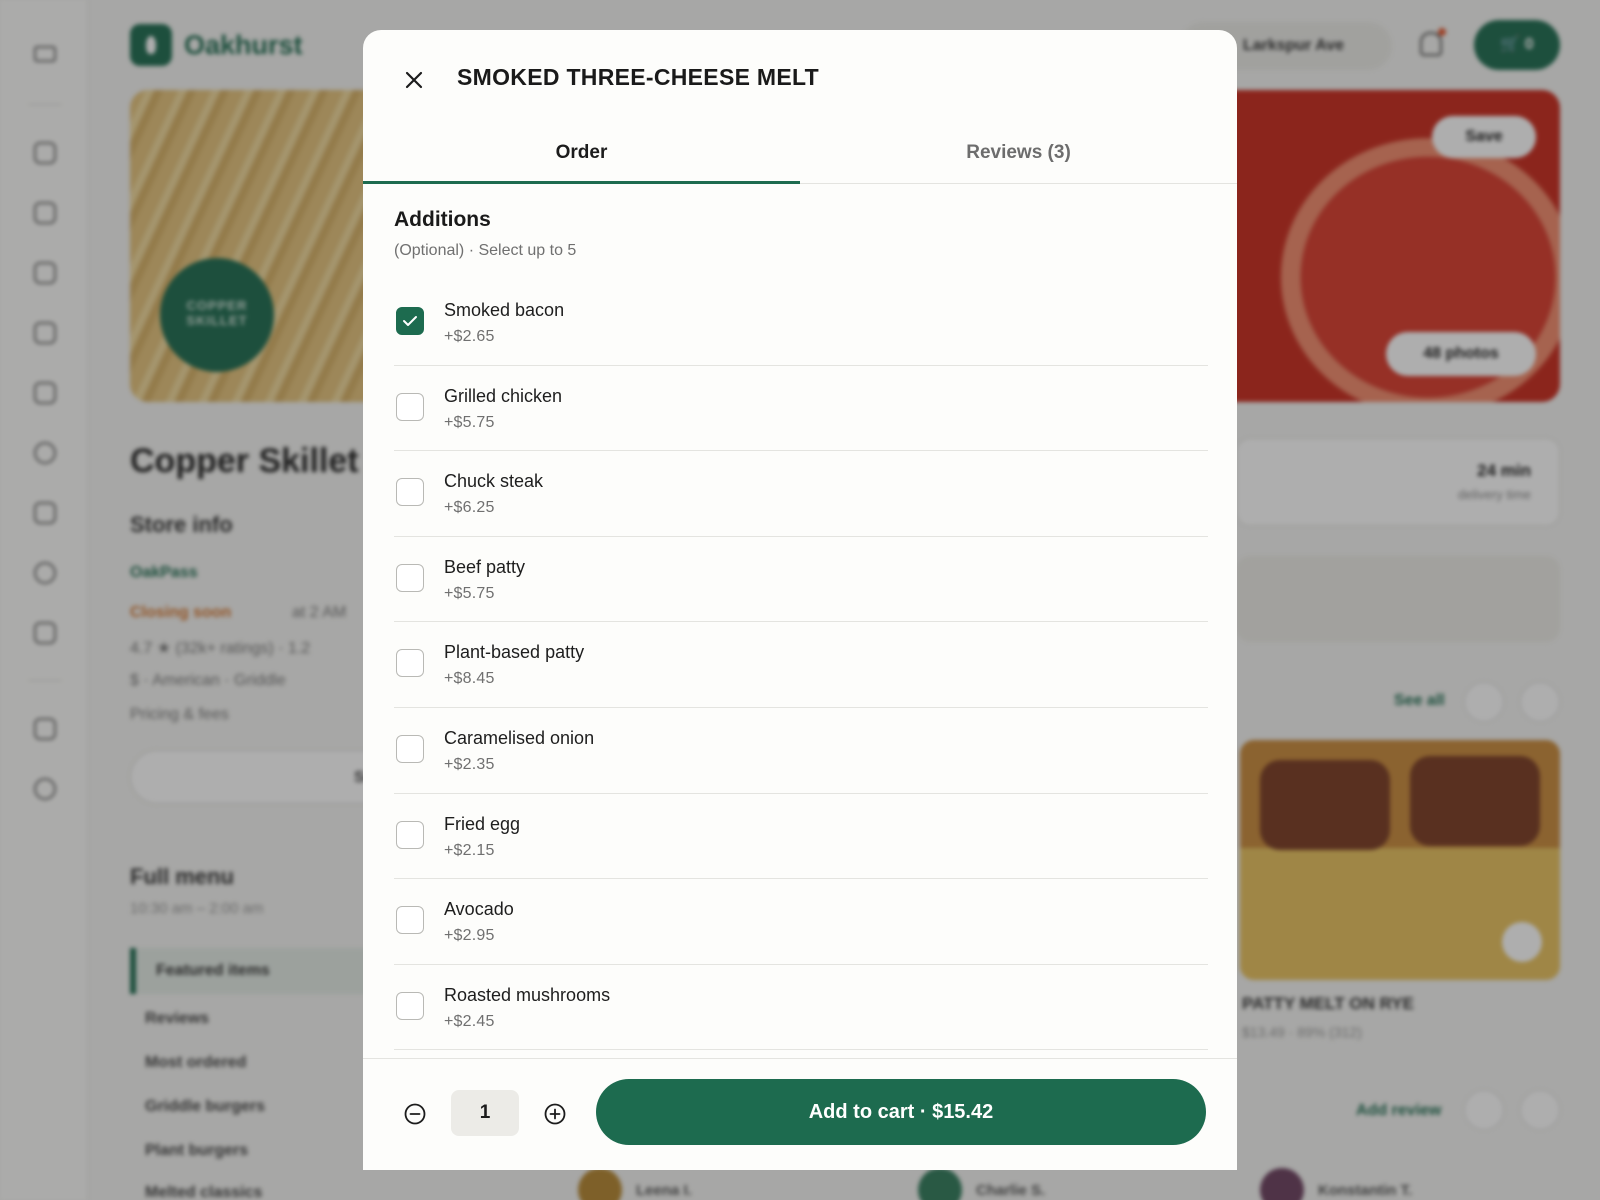 The height and width of the screenshot is (1200, 1600). Describe the element at coordinates (801, 580) in the screenshot. I see `option-beef-patty: Beef patty +$5.75` at that location.